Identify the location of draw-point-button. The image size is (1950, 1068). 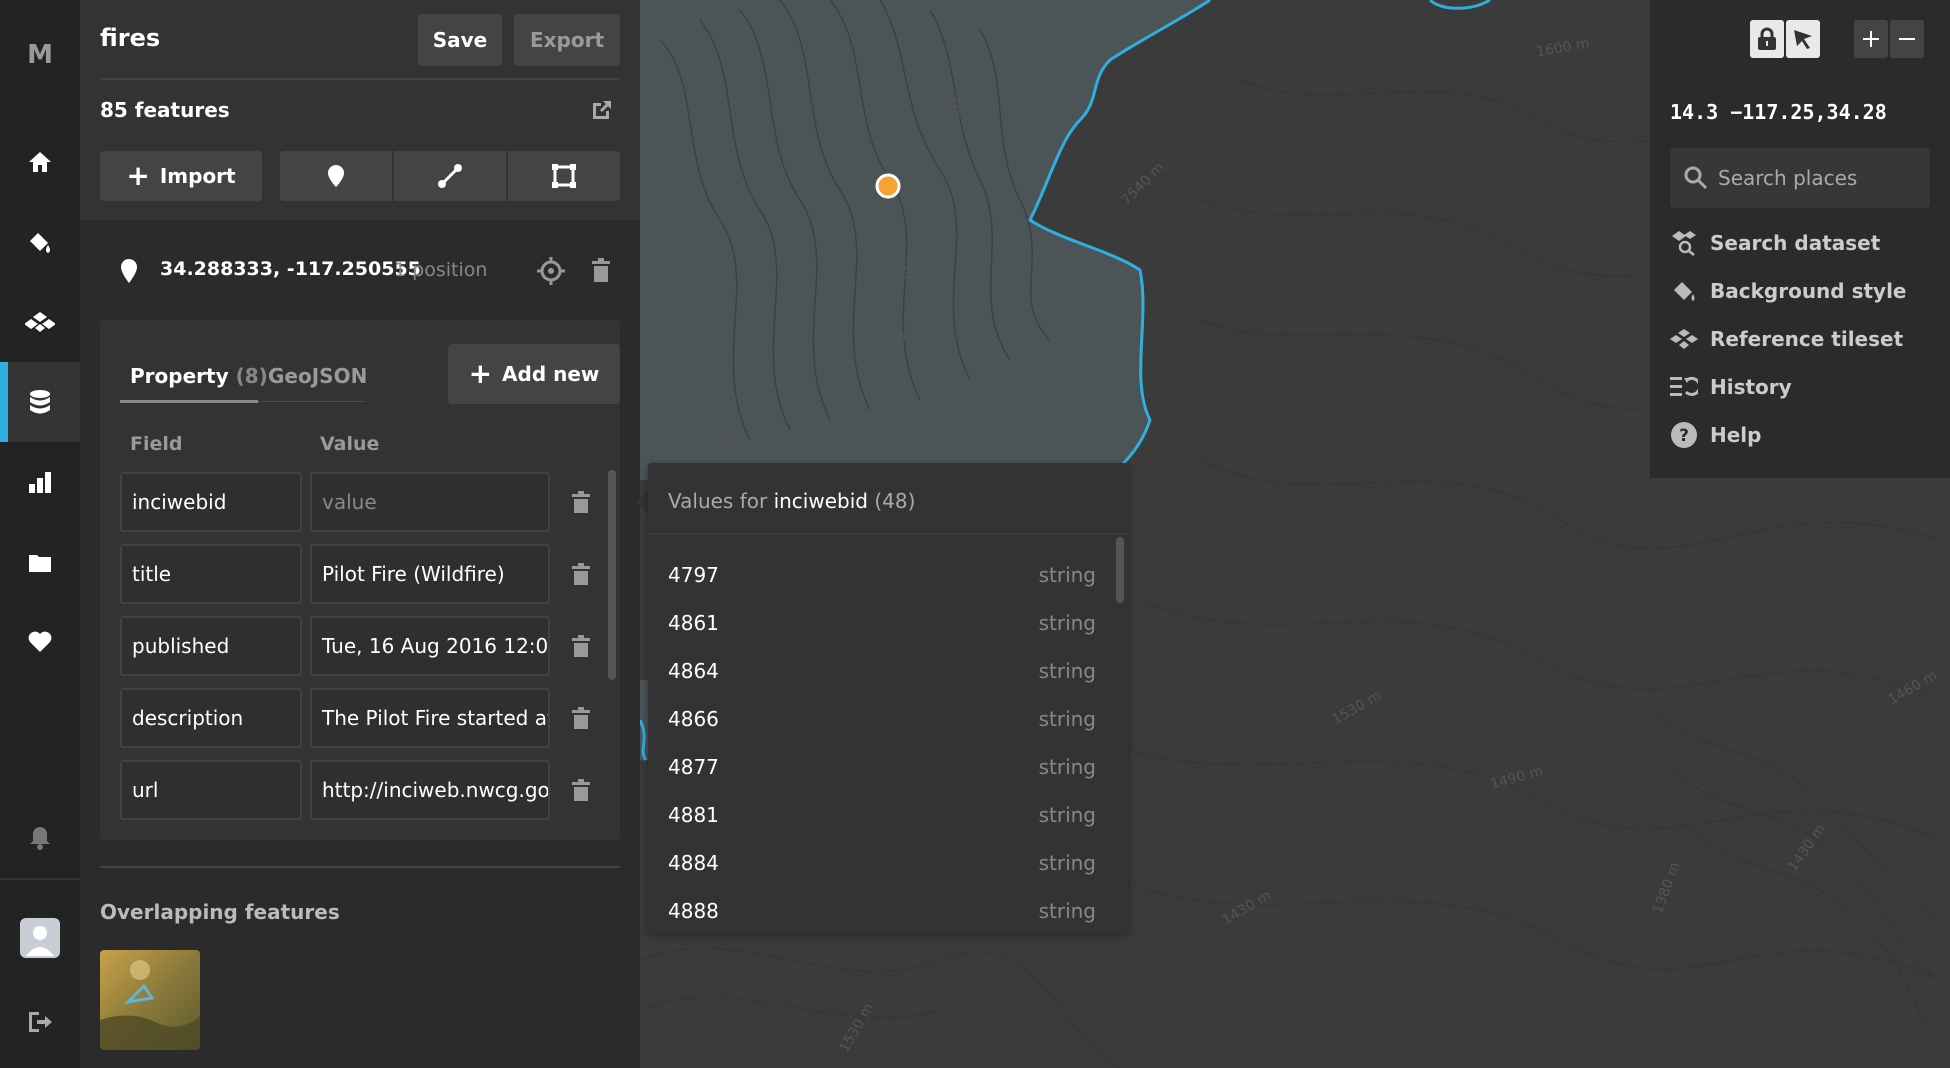
(336, 176).